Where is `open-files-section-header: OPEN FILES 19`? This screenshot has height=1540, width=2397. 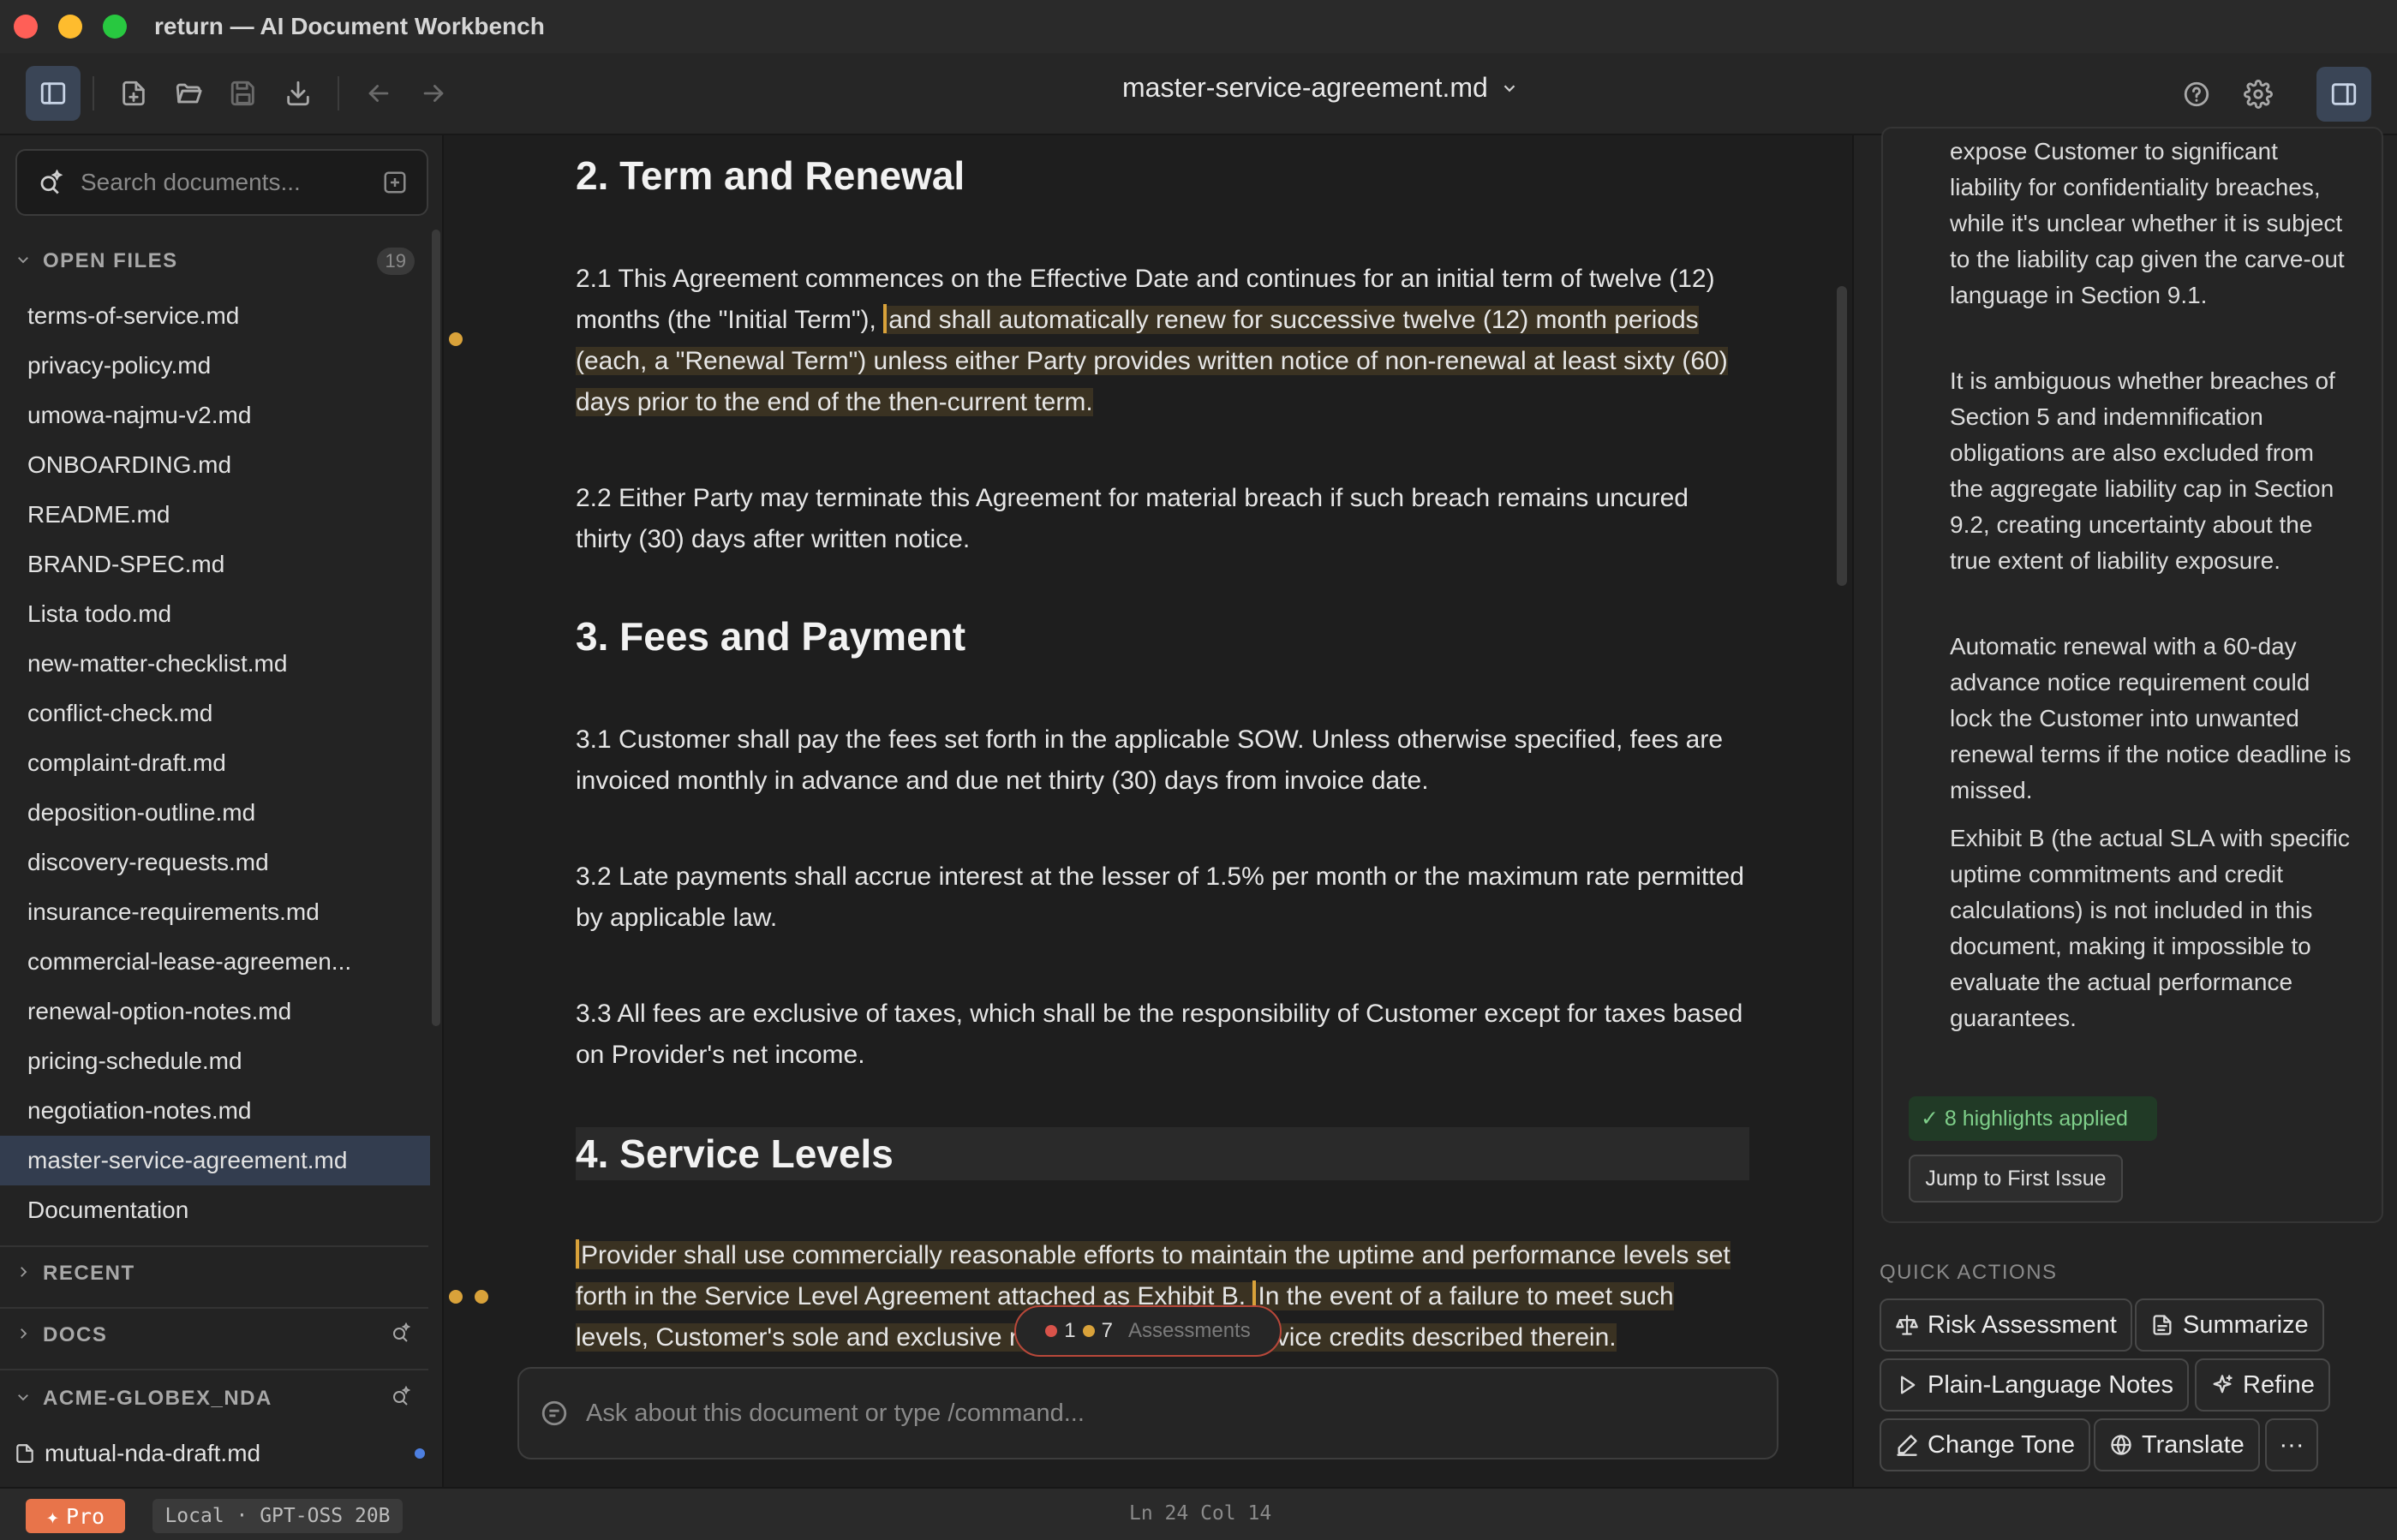
open-files-section-header: OPEN FILES 19 is located at coordinates (214, 261).